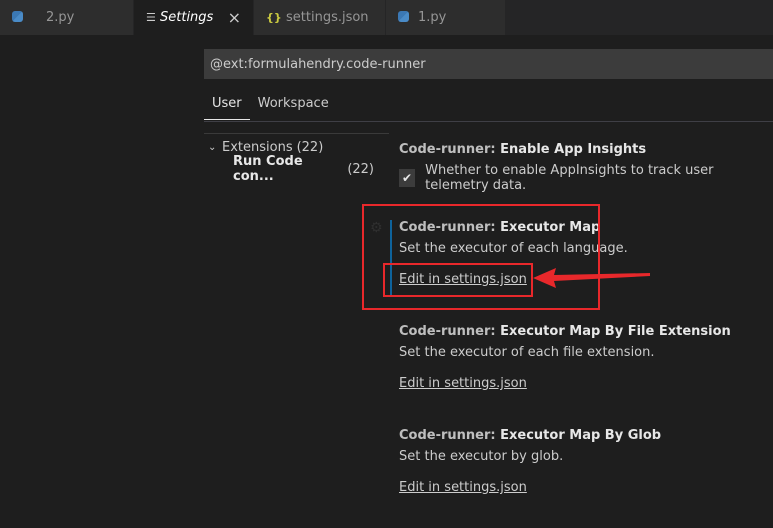  Describe the element at coordinates (151, 17) in the screenshot. I see `settings-icon: ☰` at that location.